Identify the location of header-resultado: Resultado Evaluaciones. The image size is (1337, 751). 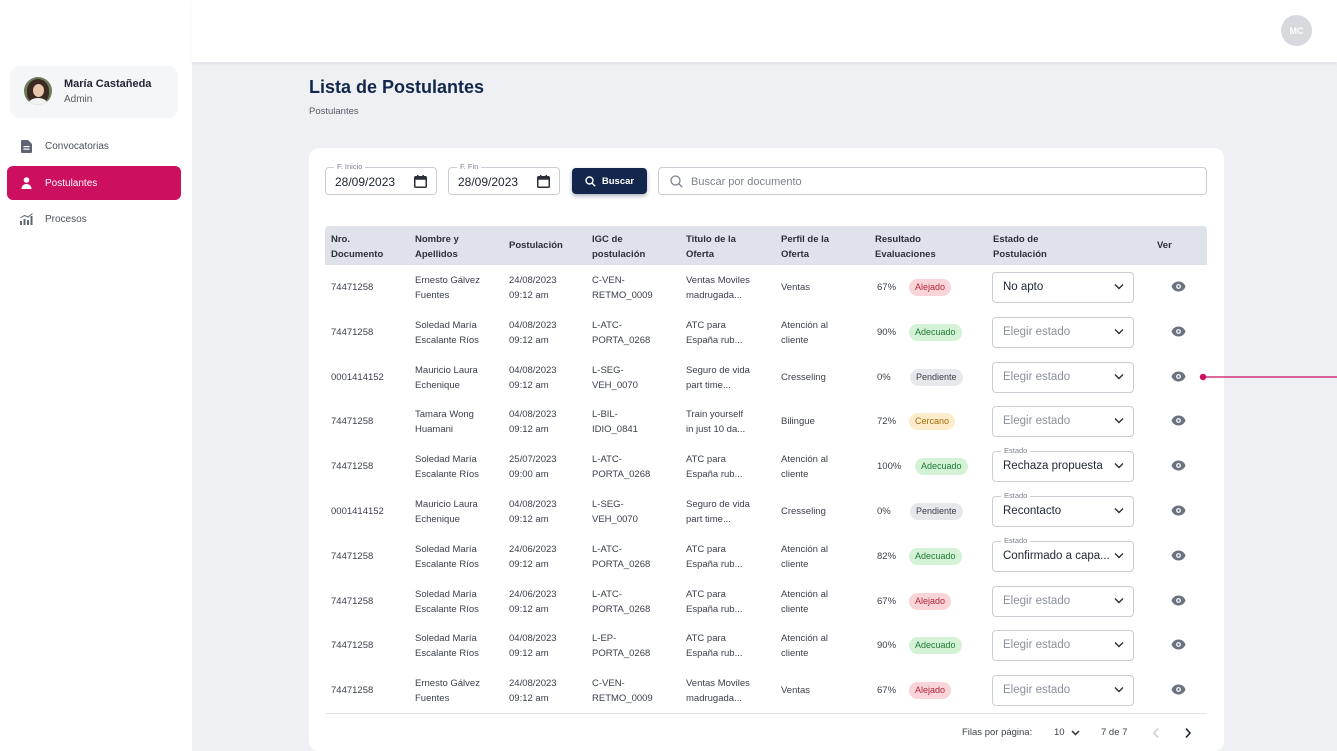
(905, 247).